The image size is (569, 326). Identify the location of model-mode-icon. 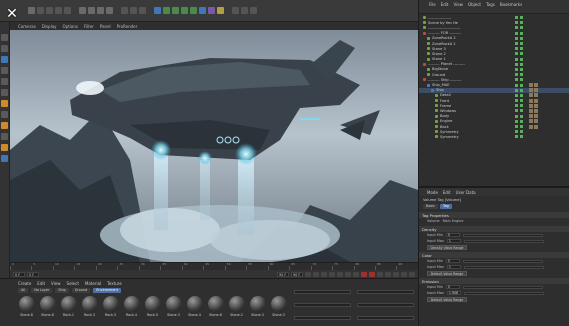
(4, 48).